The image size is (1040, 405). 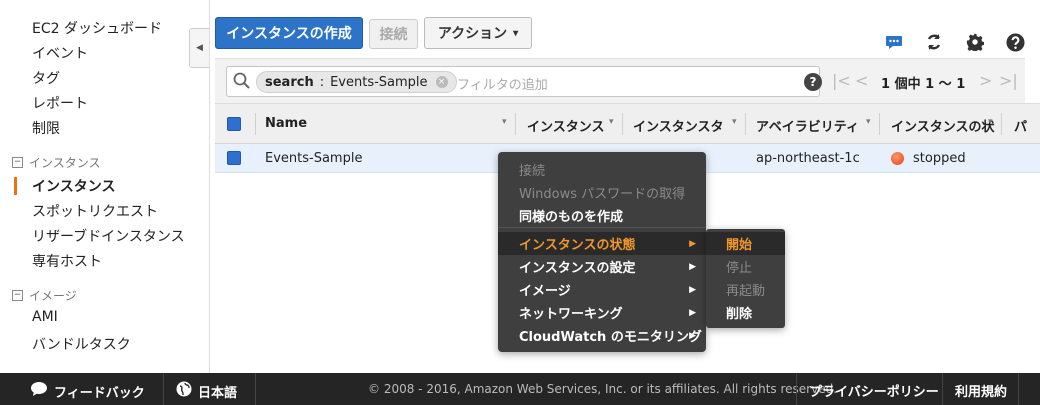 What do you see at coordinates (516, 33) in the screenshot?
I see `chevron-down-icon: ▾` at bounding box center [516, 33].